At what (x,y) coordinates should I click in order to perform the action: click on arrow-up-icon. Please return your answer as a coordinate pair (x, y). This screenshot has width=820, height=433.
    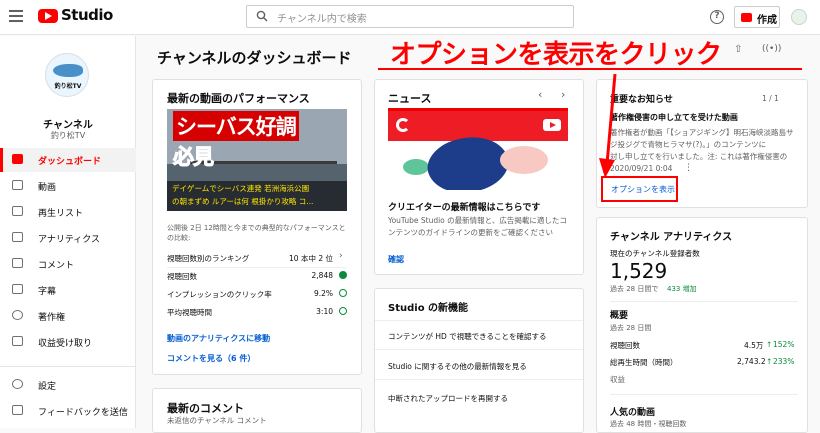
    Looking at the image, I should click on (343, 275).